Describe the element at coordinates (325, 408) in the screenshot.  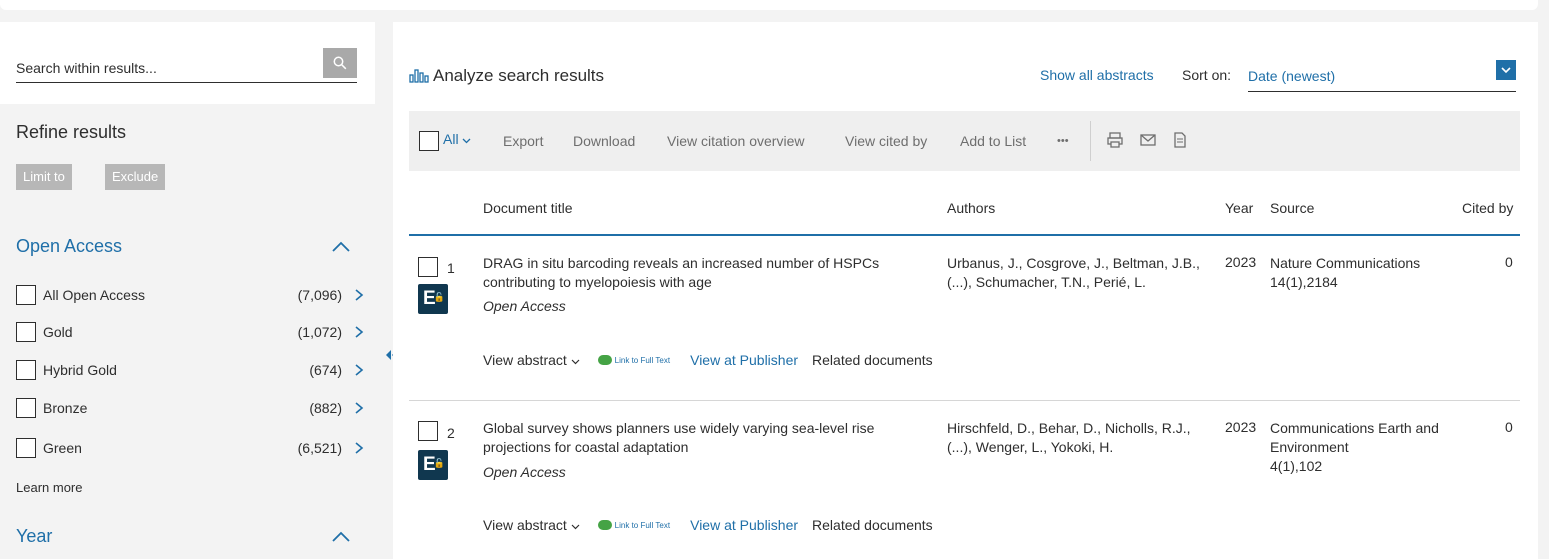
I see `facet-count: (882)` at that location.